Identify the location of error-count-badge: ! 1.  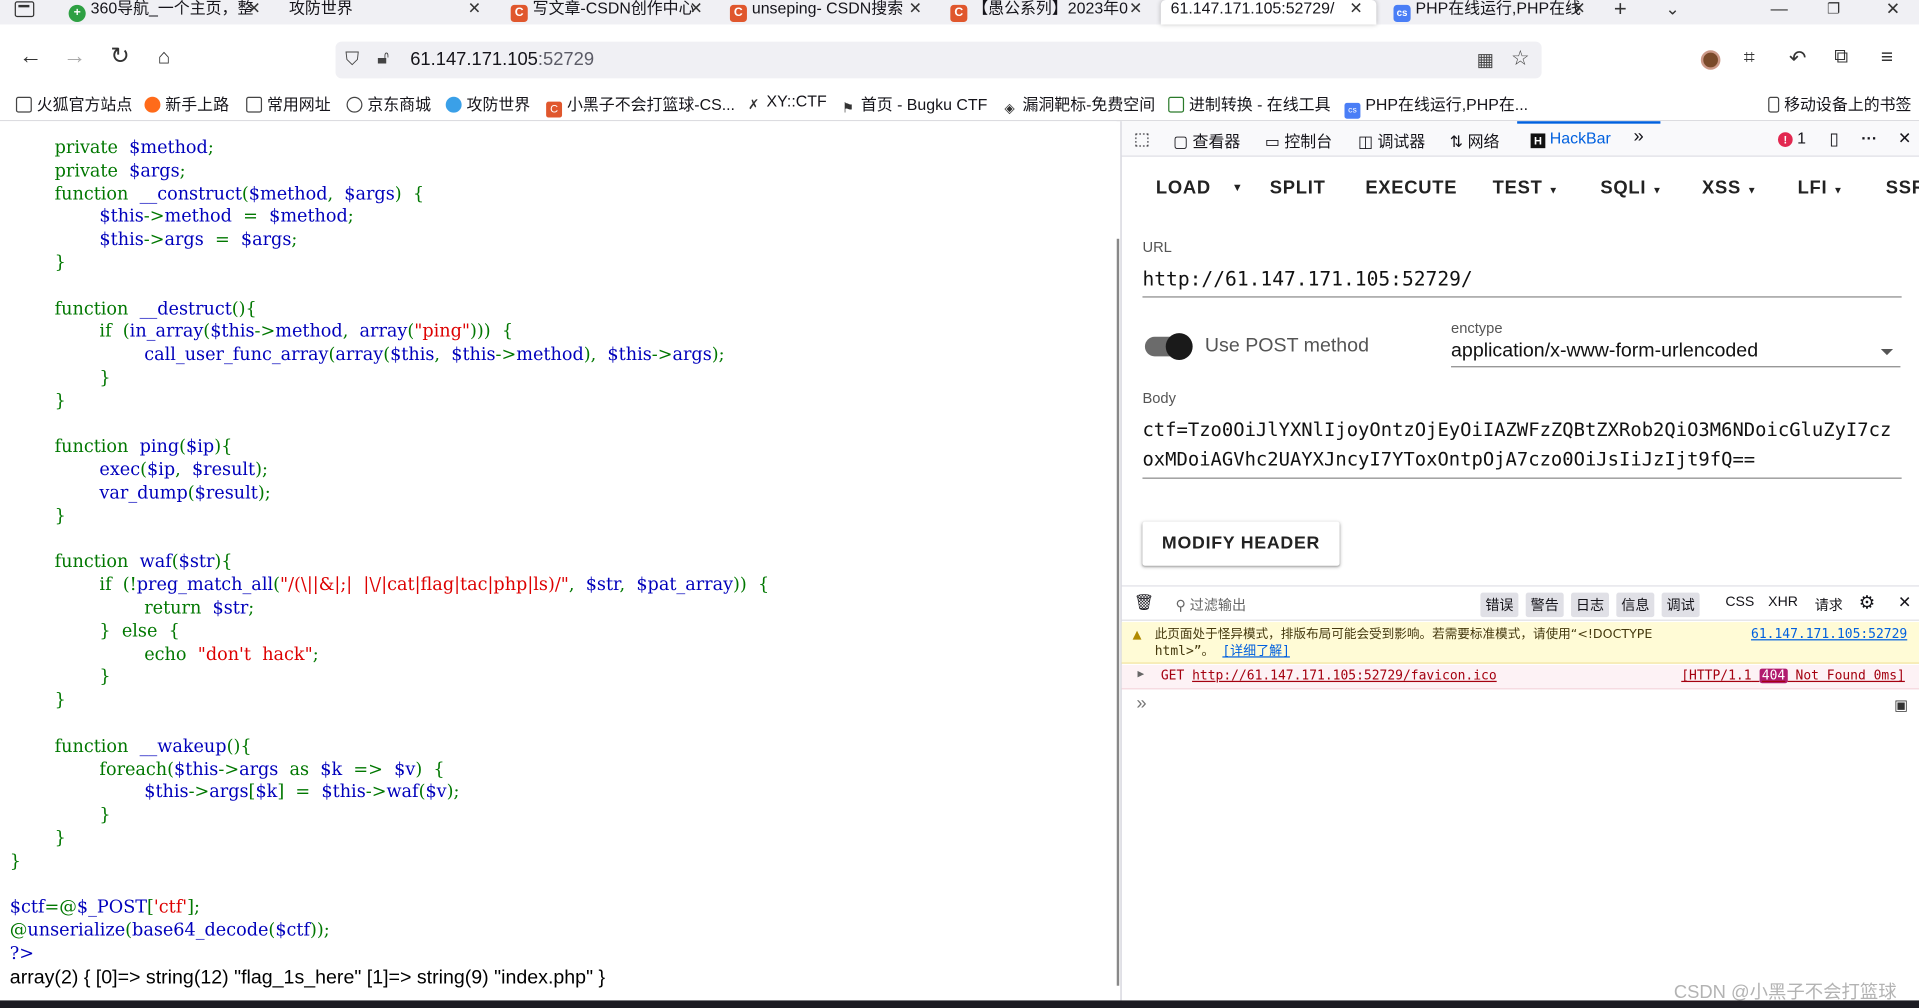
(1791, 138).